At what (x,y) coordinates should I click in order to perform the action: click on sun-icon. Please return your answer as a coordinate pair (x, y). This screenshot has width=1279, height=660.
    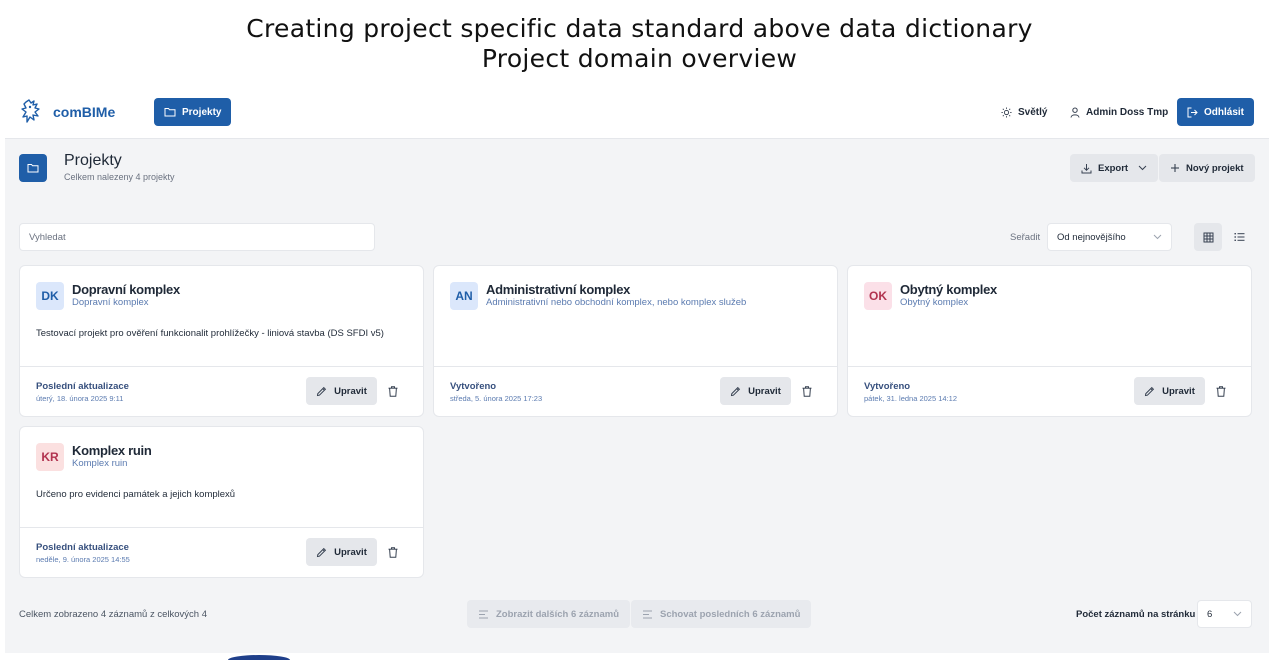
    Looking at the image, I should click on (1006, 112).